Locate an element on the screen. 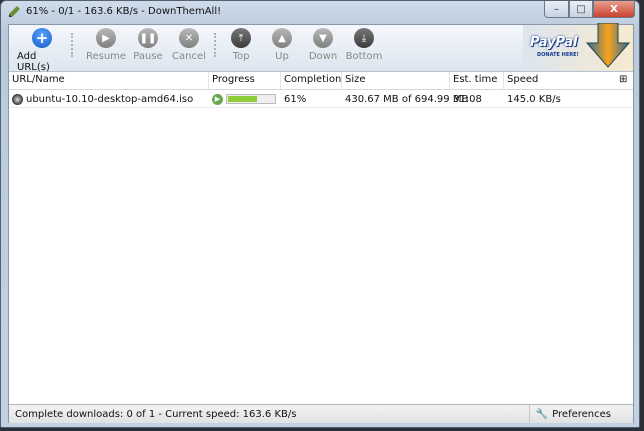 The image size is (644, 431). pause-icon: ❚❚ is located at coordinates (148, 38).